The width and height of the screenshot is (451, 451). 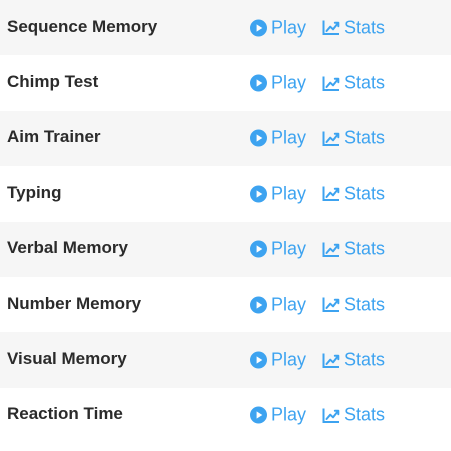 I want to click on game-title: Visual Memory, so click(x=67, y=359).